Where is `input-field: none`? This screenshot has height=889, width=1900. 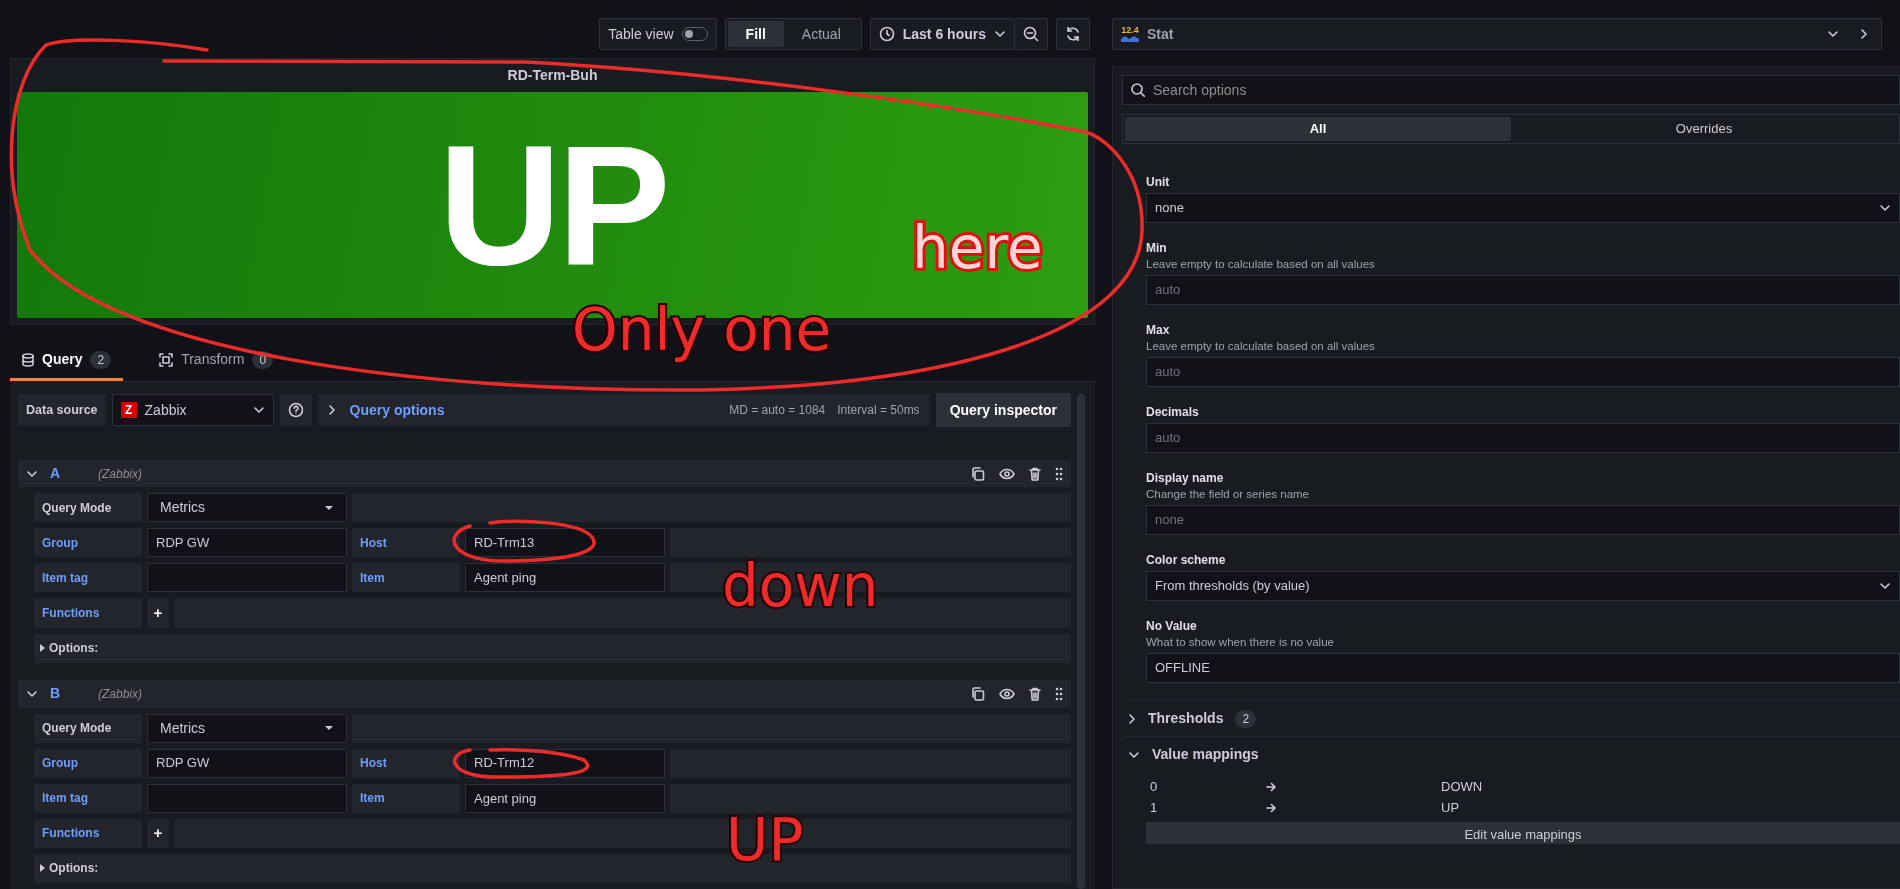 input-field: none is located at coordinates (1523, 520).